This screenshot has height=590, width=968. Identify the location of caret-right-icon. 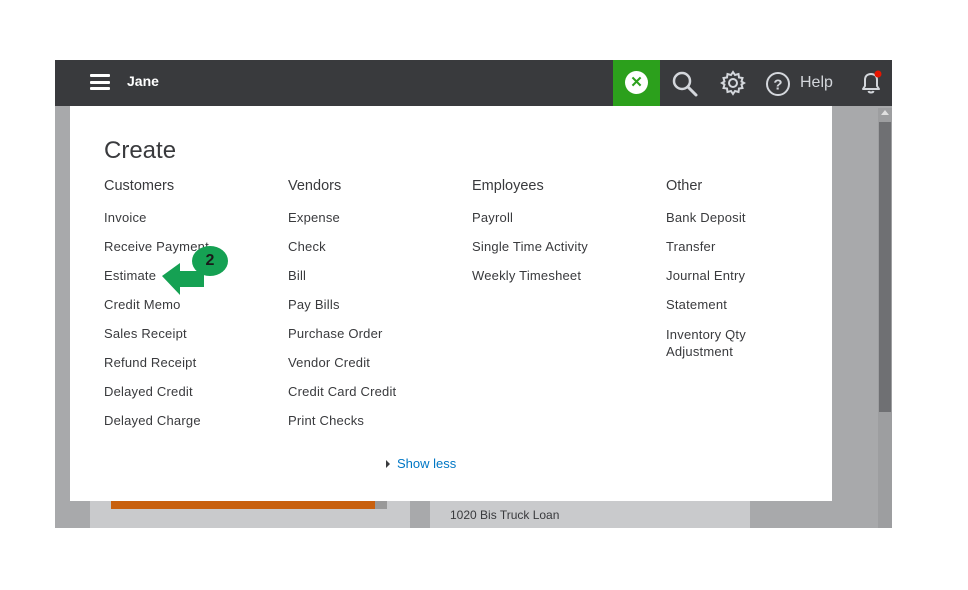
(388, 463).